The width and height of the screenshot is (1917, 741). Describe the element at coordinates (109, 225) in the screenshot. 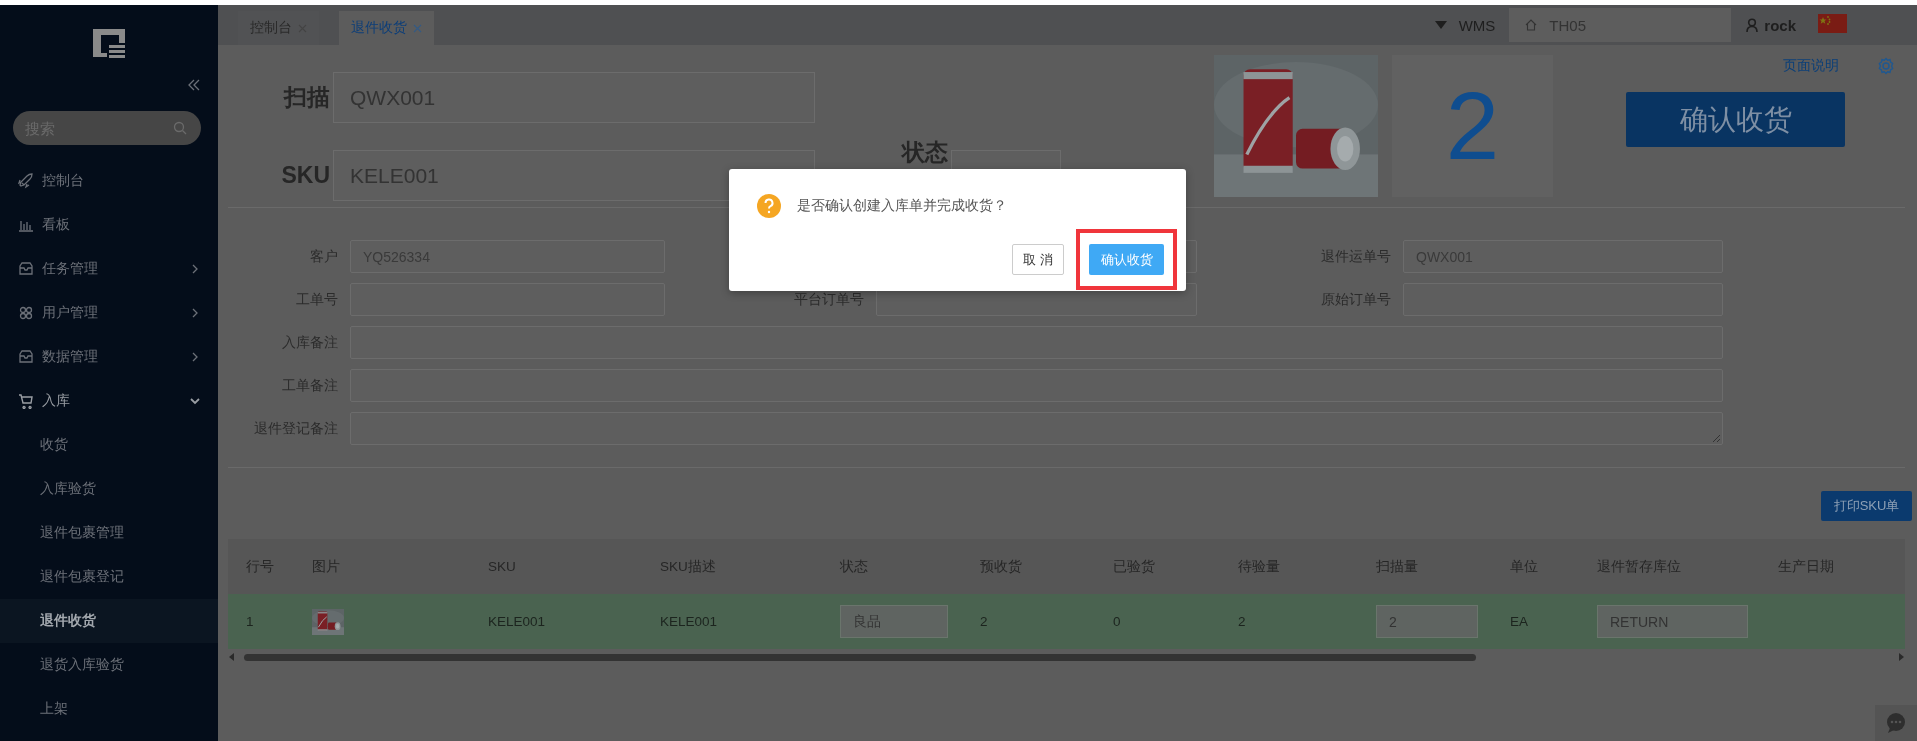

I see `sidebar-item: 看板` at that location.